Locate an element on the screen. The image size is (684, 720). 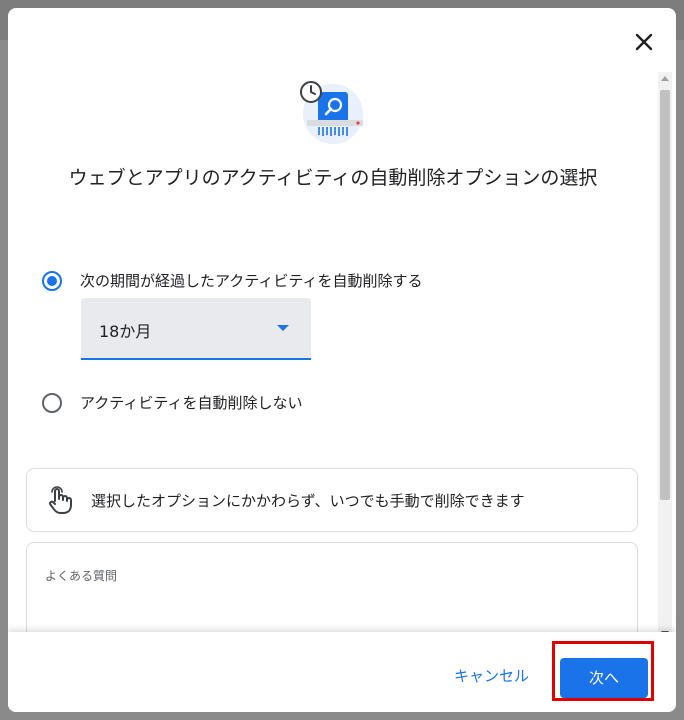
dialog-title: ウェブとアプリのアクティビティの自動削除オプションの選択 is located at coordinates (333, 178).